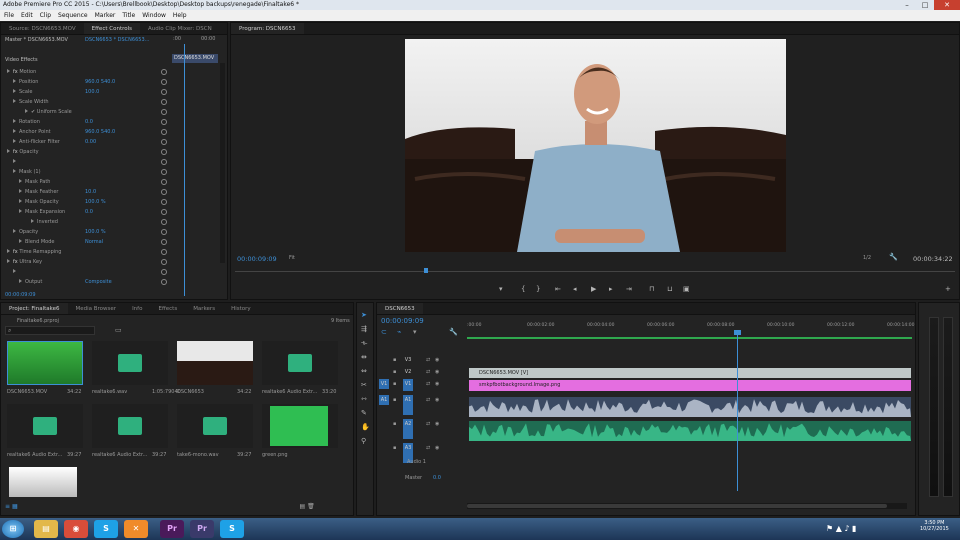 The height and width of the screenshot is (540, 960). What do you see at coordinates (13, 529) in the screenshot?
I see `start-button-icon: ⊞` at bounding box center [13, 529].